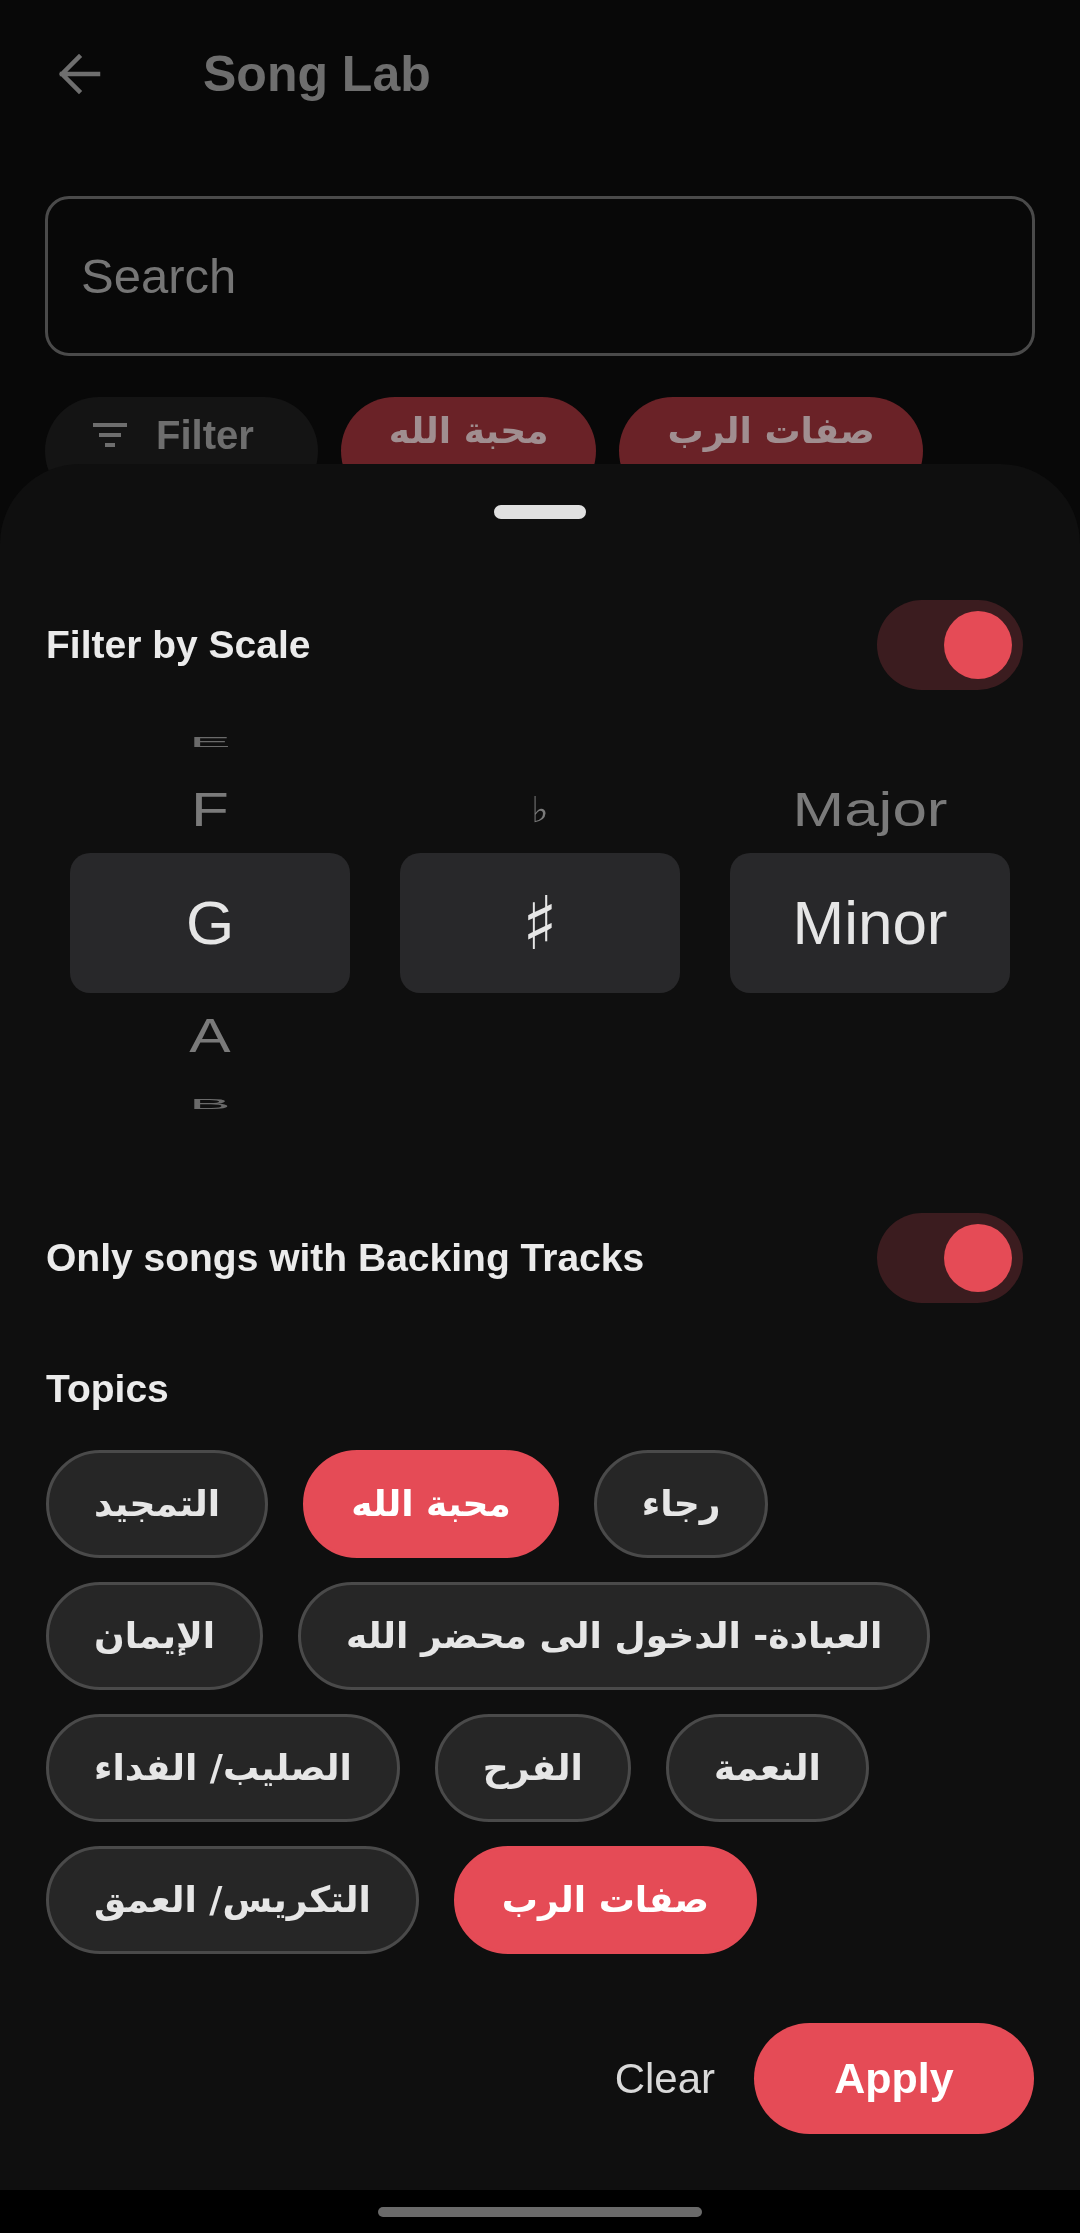  What do you see at coordinates (894, 2078) in the screenshot?
I see `apply-button: Apply` at bounding box center [894, 2078].